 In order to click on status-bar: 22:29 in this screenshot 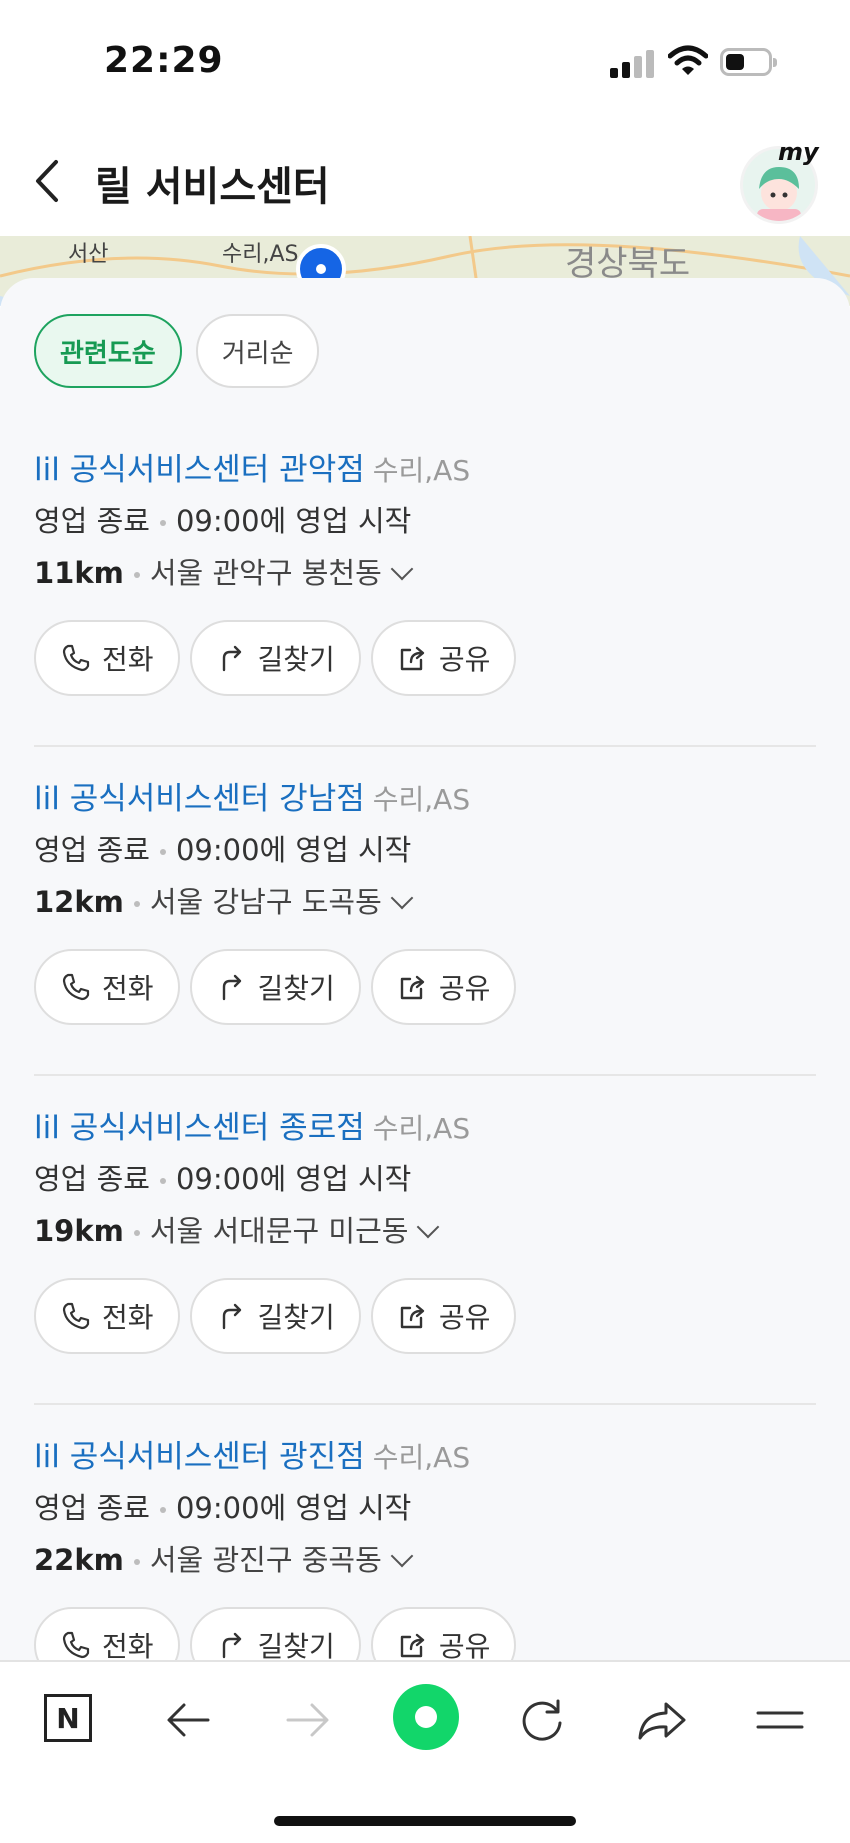, I will do `click(425, 60)`.